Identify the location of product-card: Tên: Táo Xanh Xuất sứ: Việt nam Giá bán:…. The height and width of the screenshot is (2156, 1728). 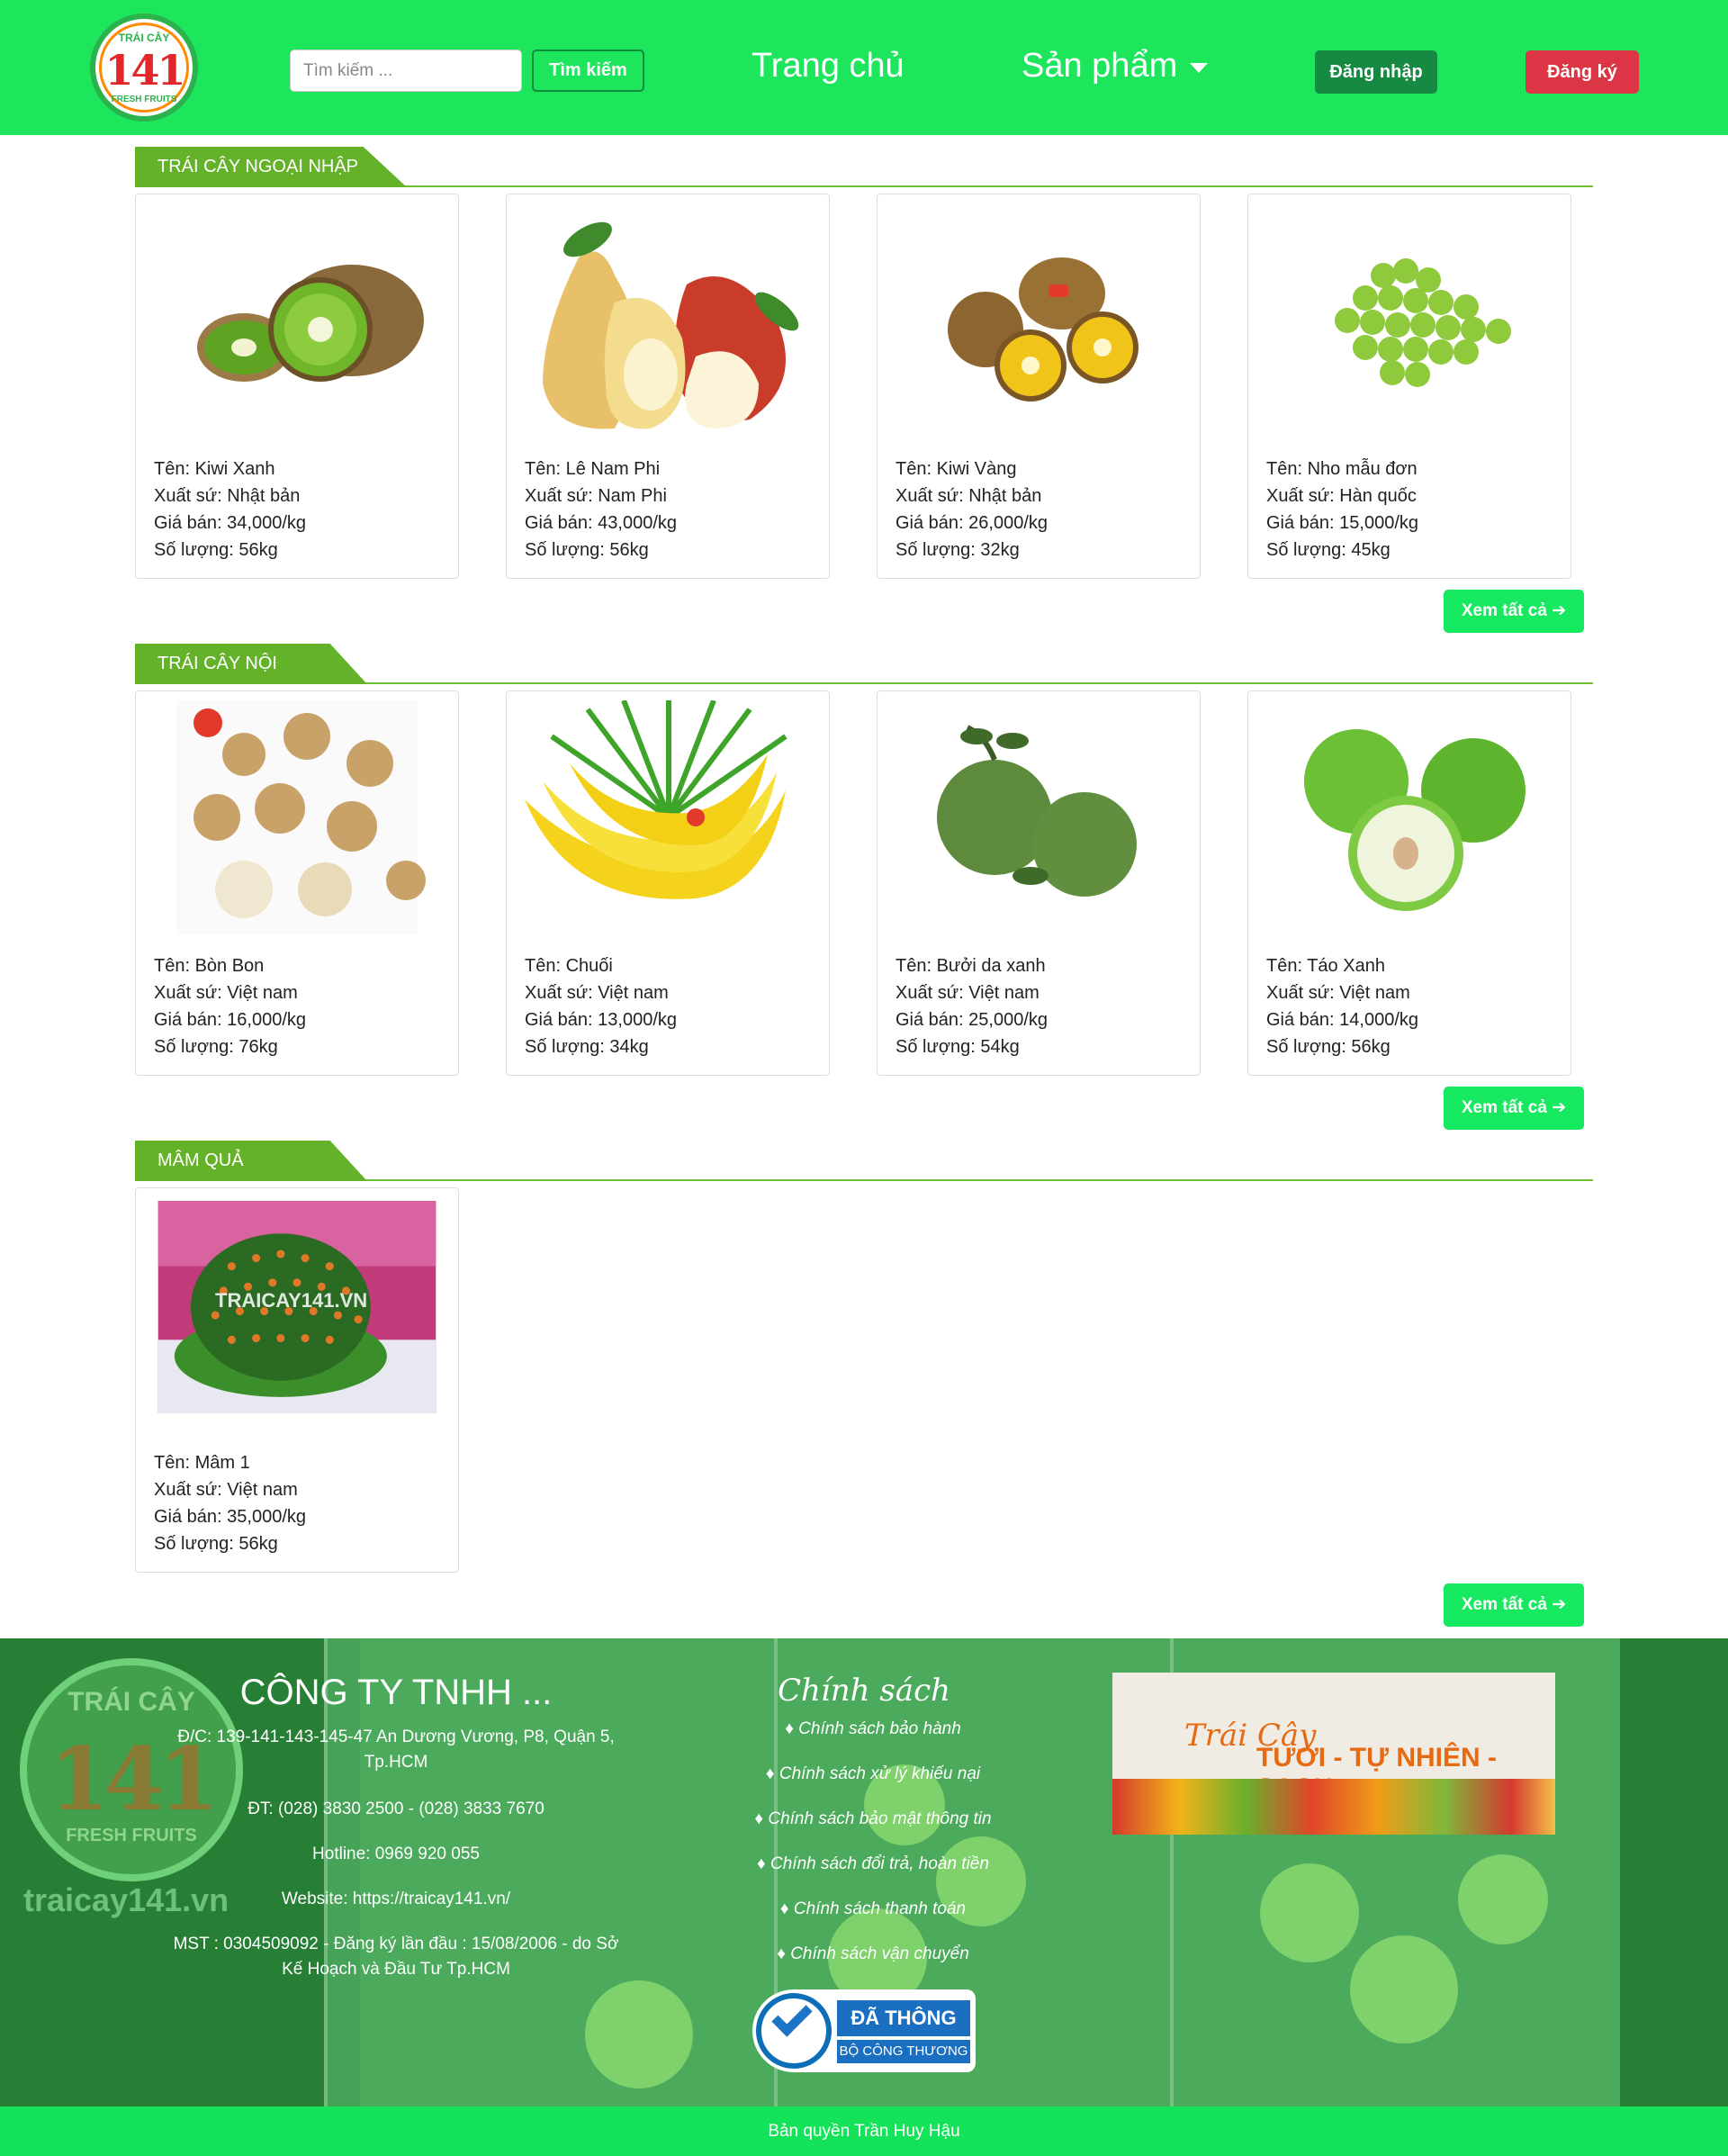
(1409, 883).